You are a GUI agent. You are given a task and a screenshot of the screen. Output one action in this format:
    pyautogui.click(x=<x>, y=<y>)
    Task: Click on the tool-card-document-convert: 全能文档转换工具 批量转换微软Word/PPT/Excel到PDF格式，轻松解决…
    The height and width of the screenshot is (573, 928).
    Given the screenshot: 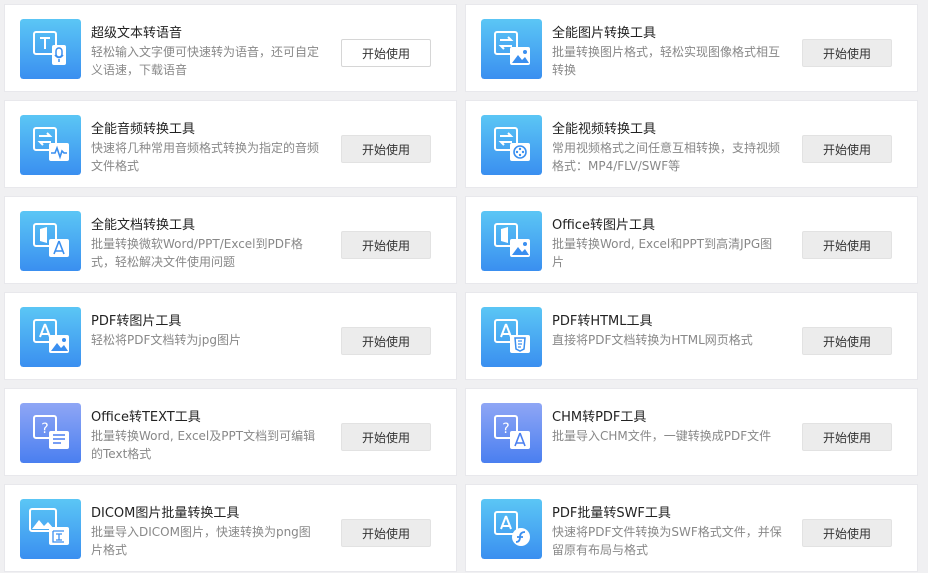 What is the action you would take?
    pyautogui.click(x=230, y=240)
    